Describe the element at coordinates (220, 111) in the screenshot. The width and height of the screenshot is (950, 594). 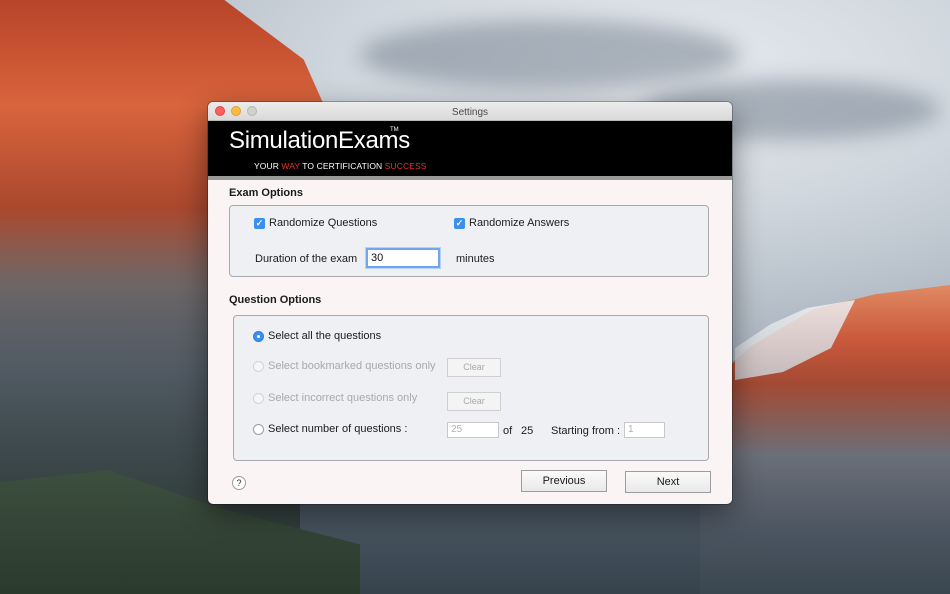
I see `close-button` at that location.